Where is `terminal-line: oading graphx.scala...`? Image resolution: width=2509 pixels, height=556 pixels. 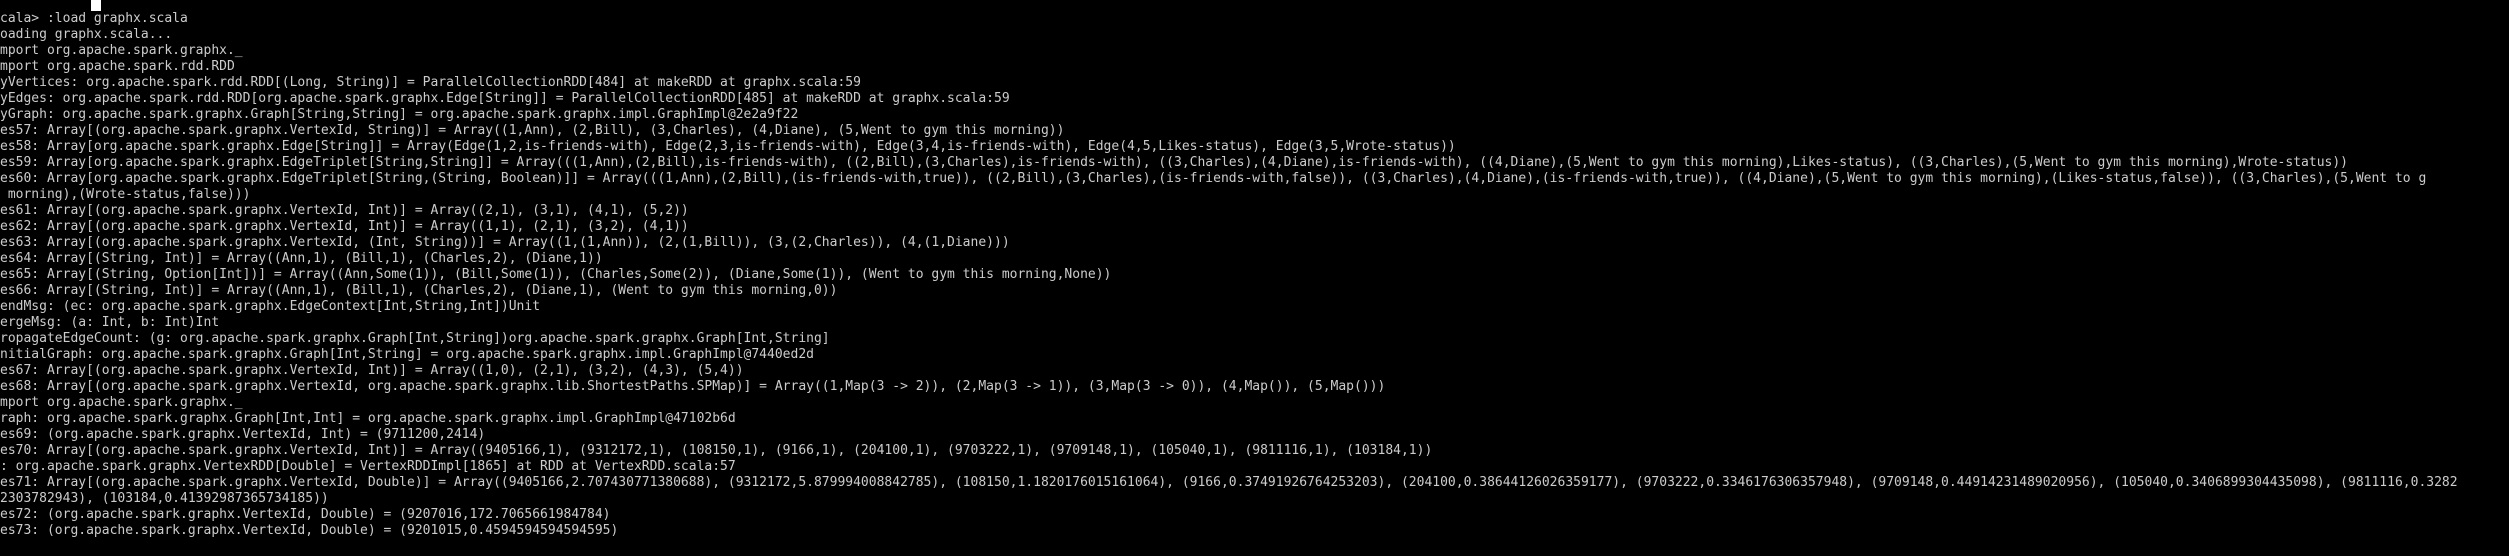 terminal-line: oading graphx.scala... is located at coordinates (86, 34).